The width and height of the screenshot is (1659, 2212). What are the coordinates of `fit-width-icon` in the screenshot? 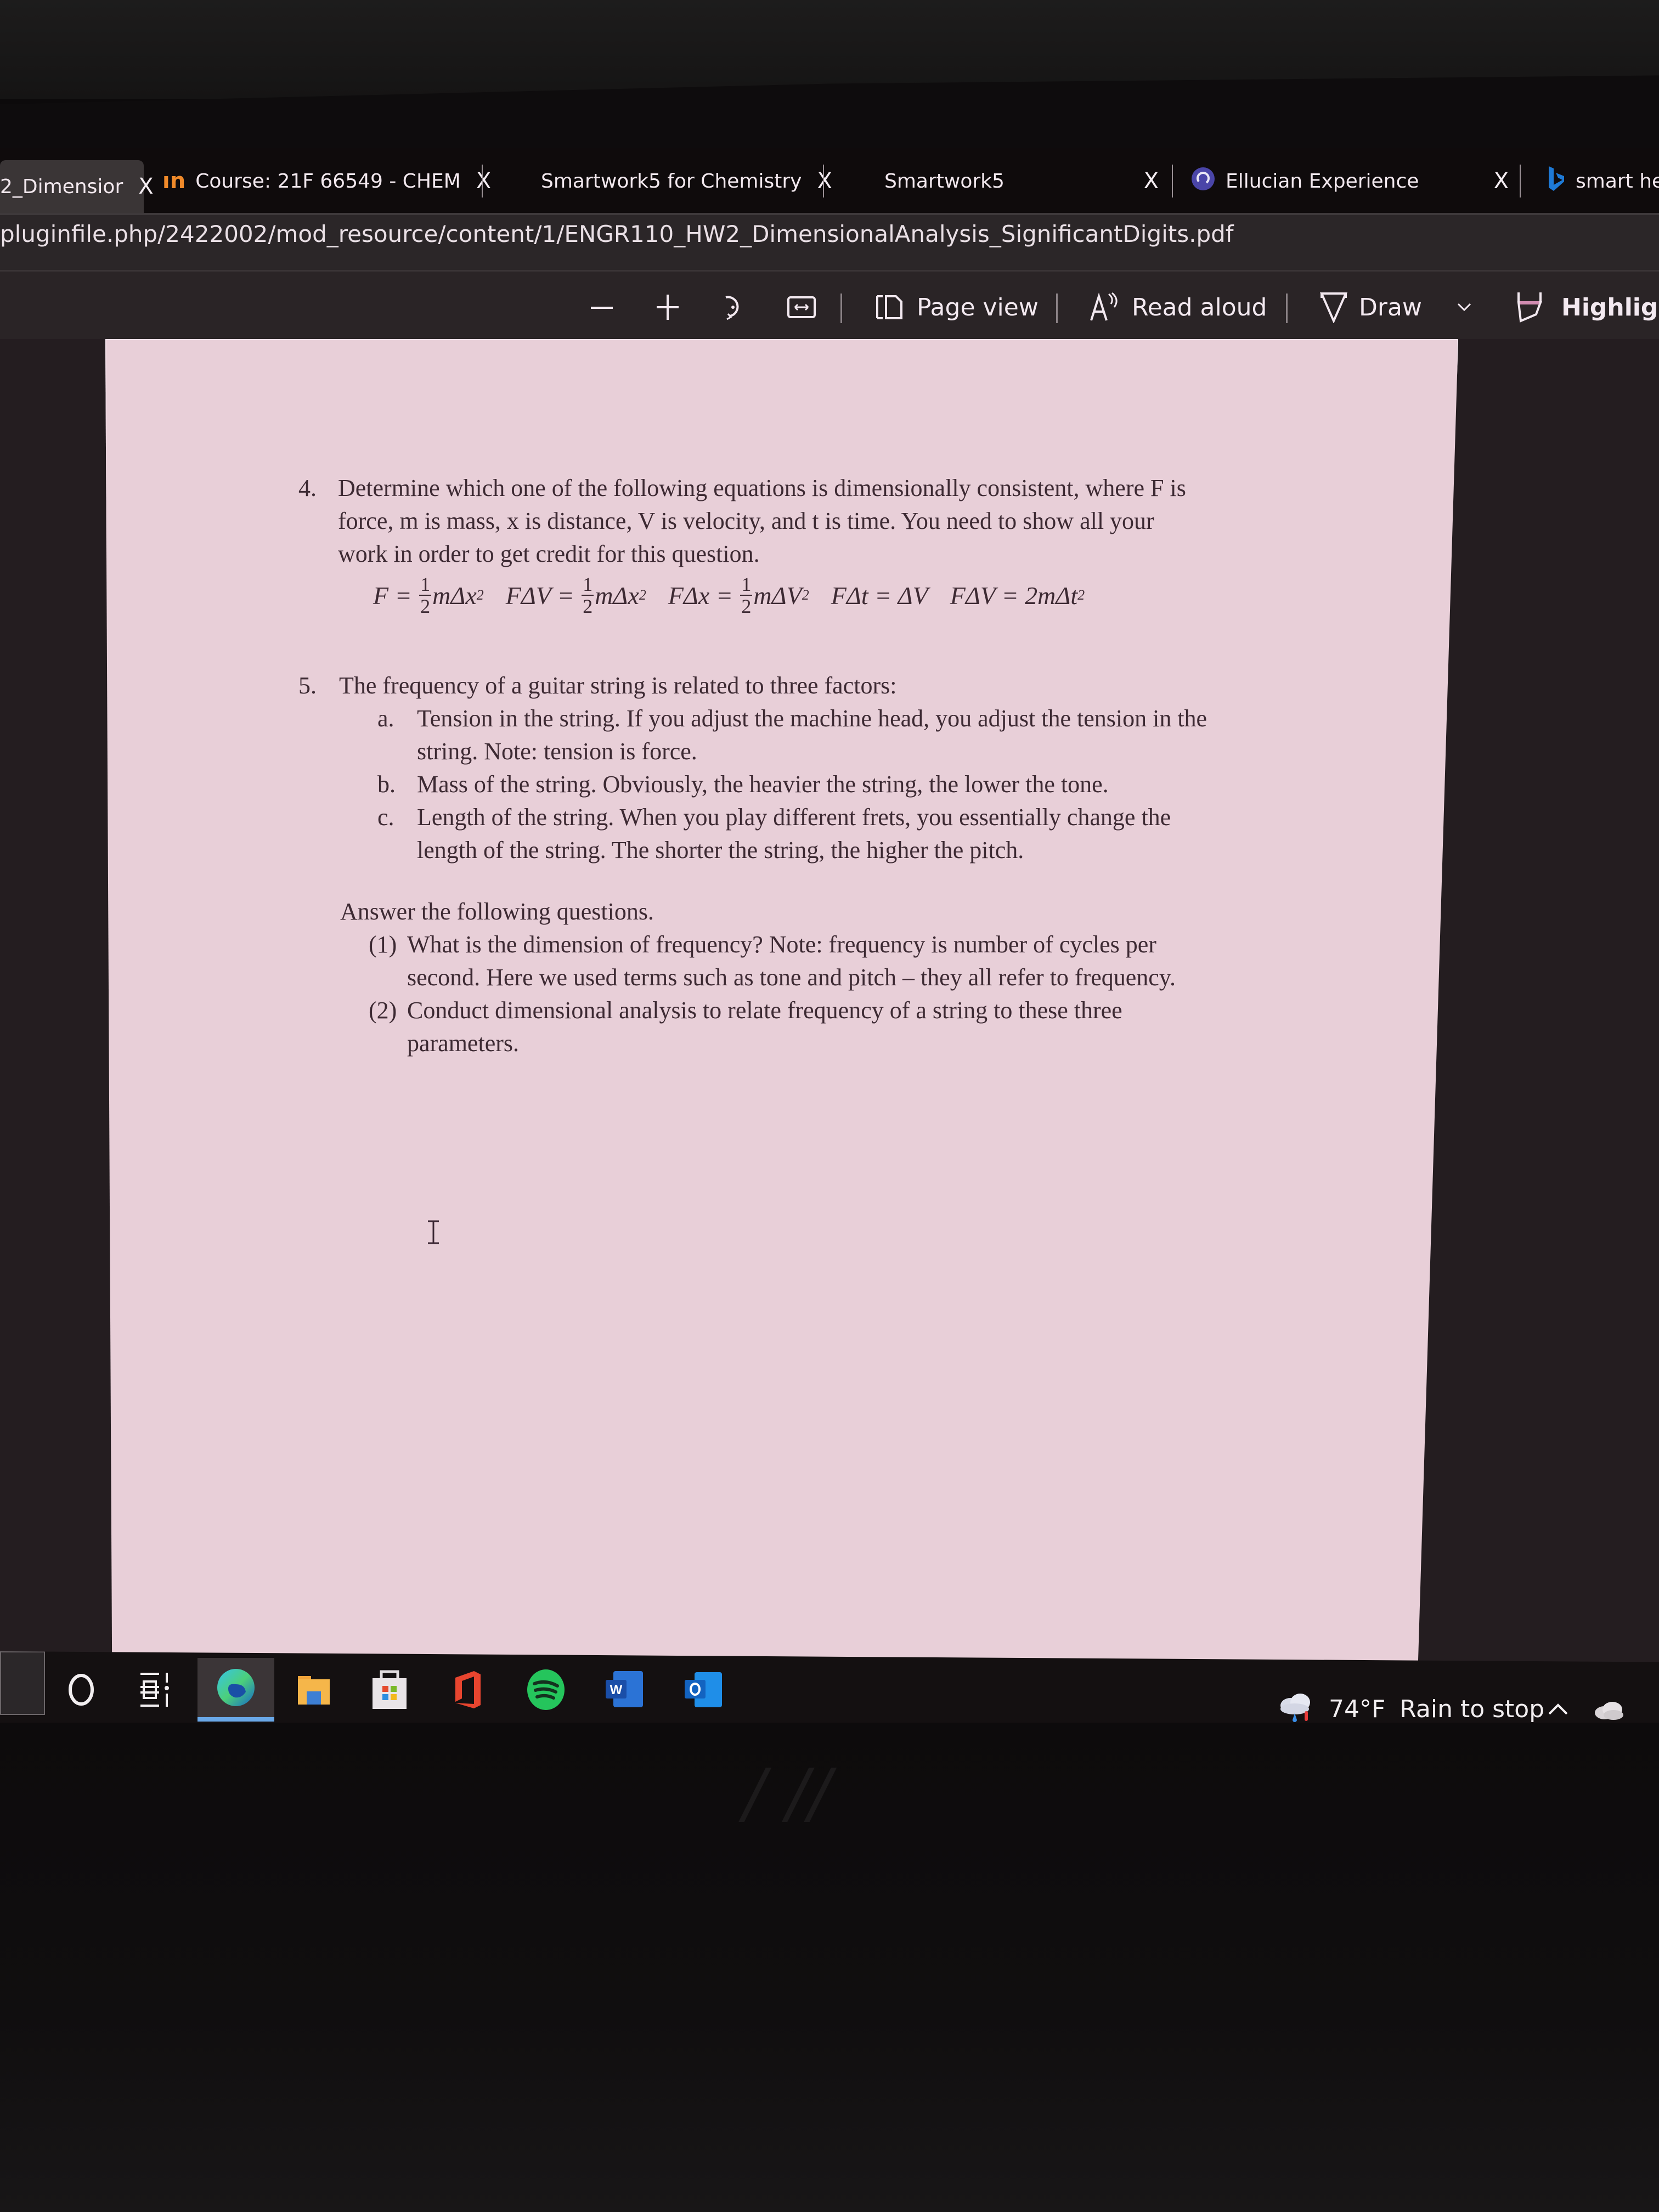 It's located at (801, 307).